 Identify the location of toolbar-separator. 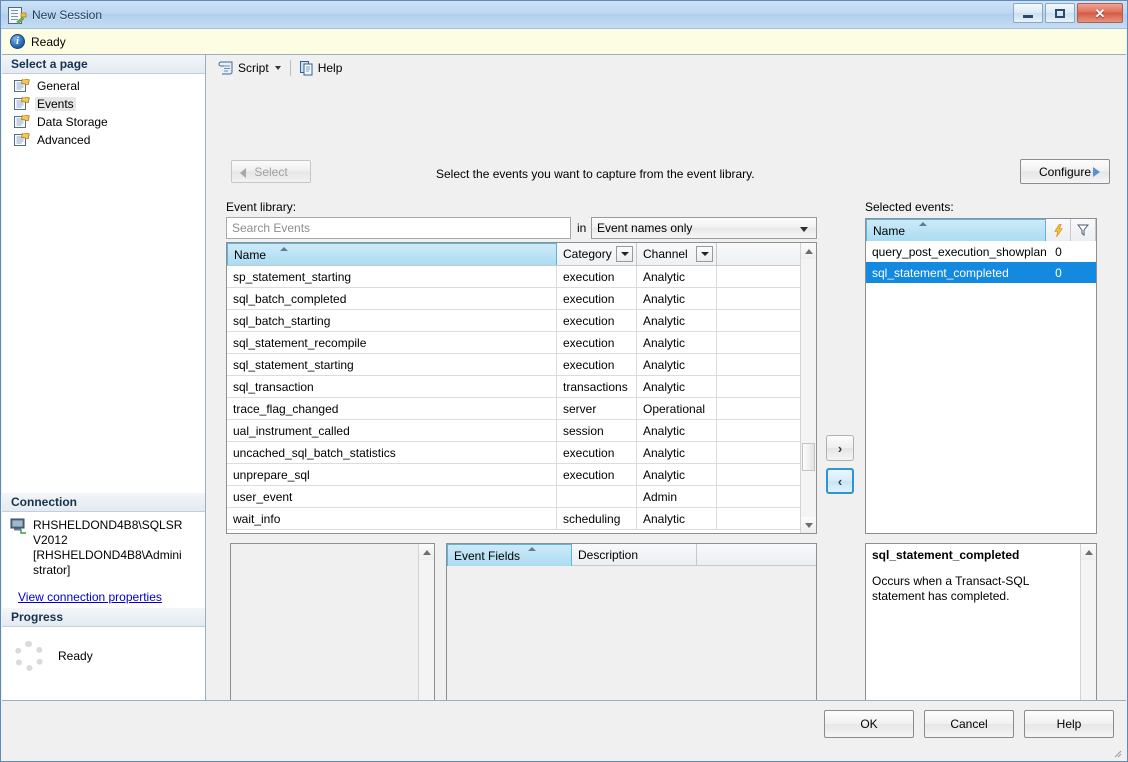
(290, 68).